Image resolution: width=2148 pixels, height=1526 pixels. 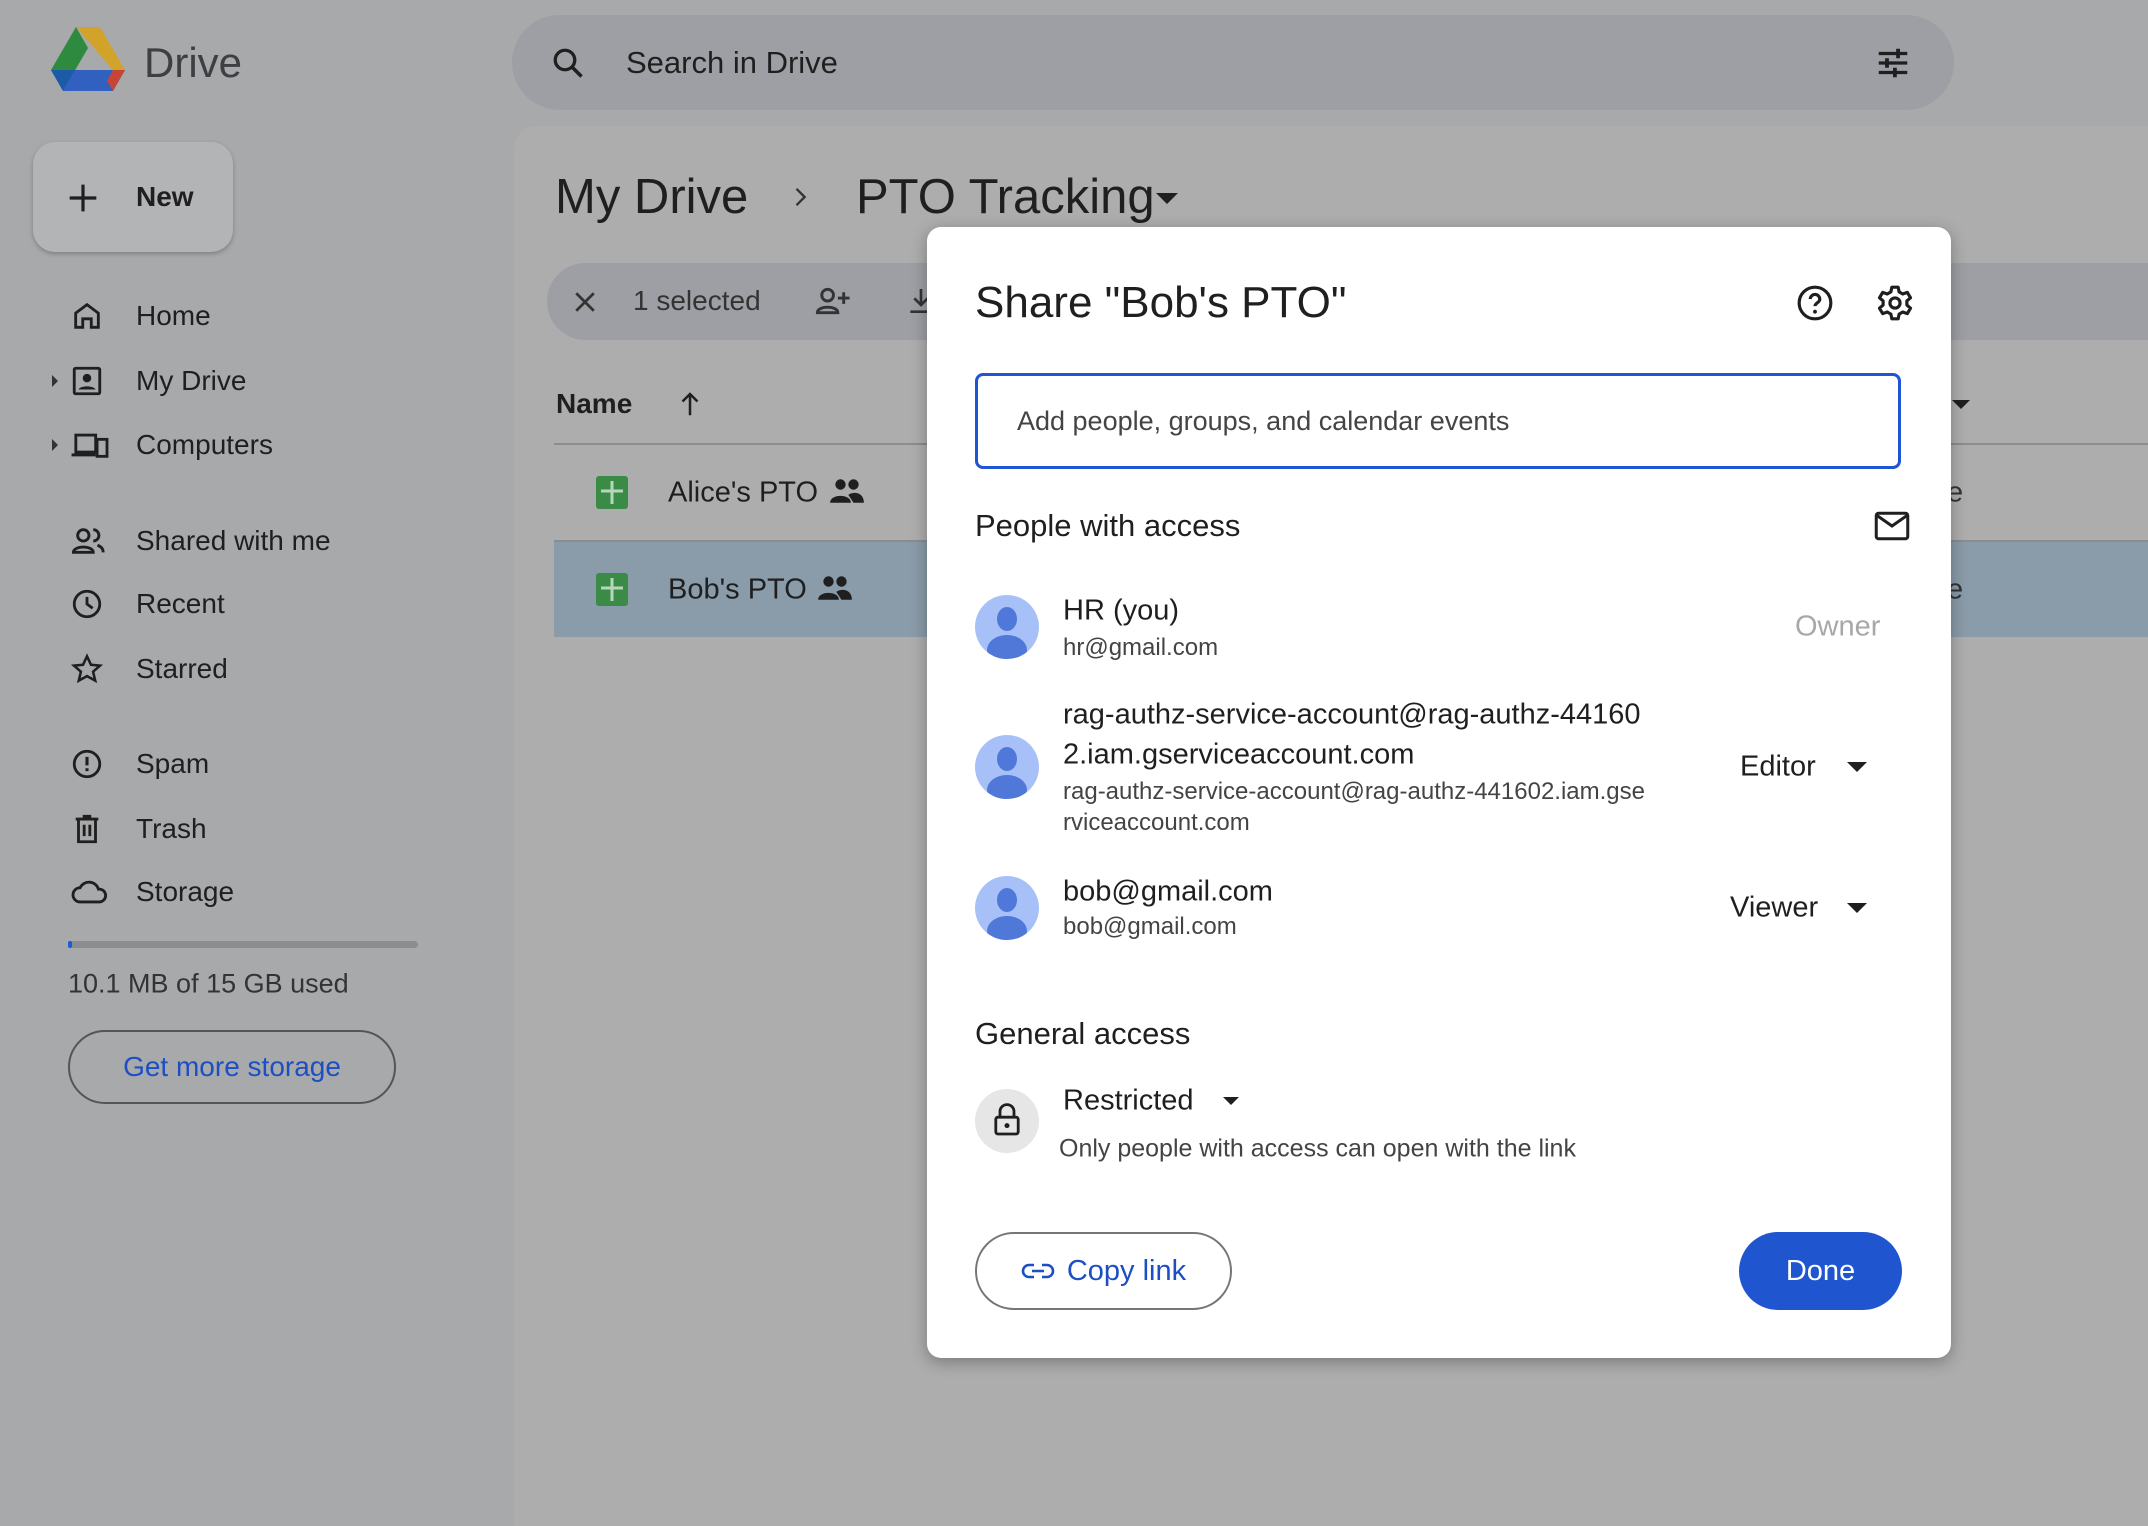 I want to click on search-bar: Search in Drive, so click(x=1233, y=62).